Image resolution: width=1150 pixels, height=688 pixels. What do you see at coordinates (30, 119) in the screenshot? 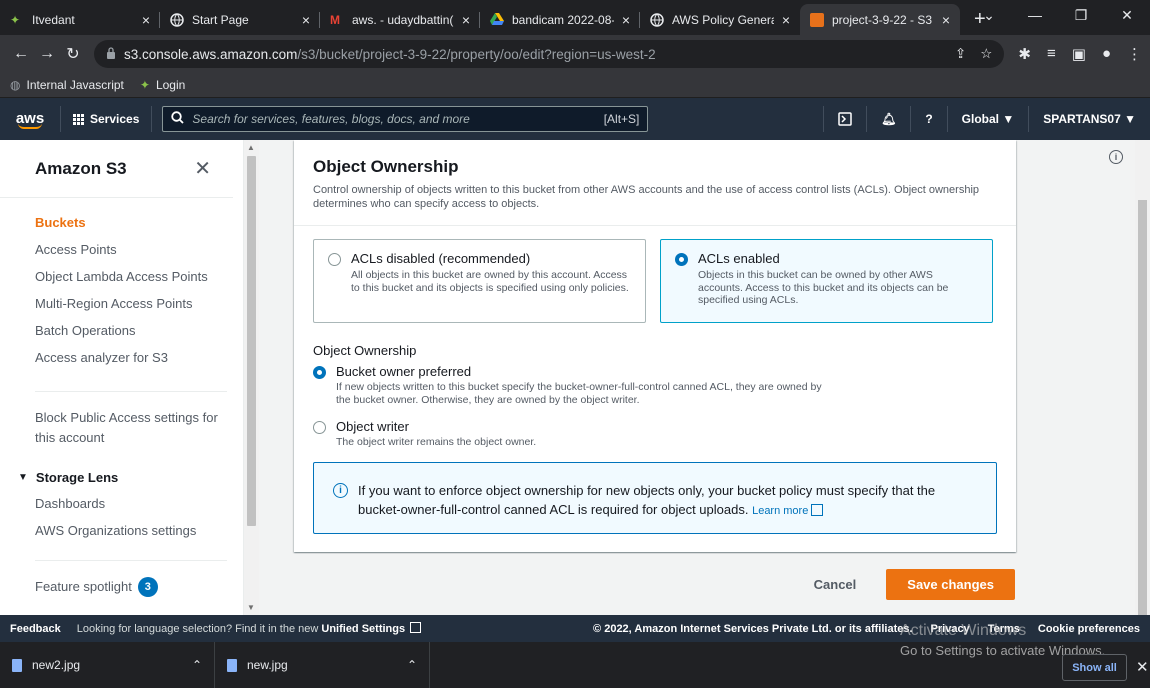
I see `aws-logo: aws` at bounding box center [30, 119].